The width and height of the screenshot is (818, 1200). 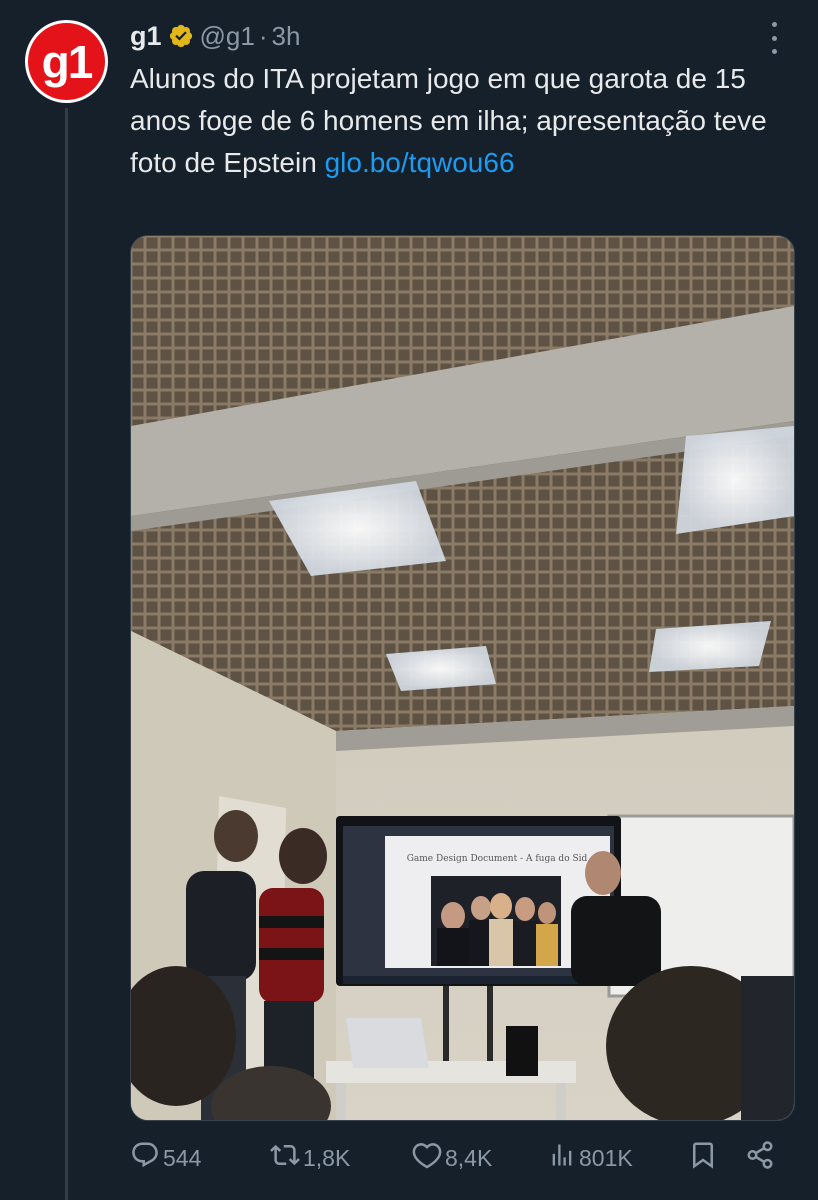 I want to click on views-button: 801K, so click(x=590, y=1158).